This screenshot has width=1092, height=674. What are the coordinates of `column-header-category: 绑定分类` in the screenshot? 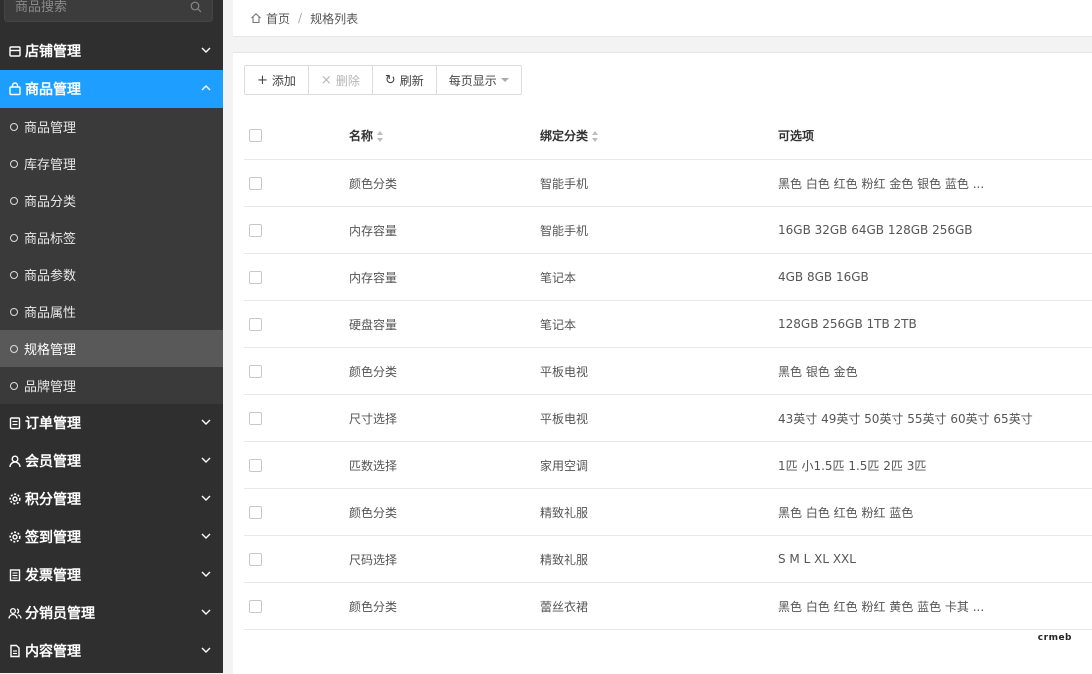 It's located at (659, 136).